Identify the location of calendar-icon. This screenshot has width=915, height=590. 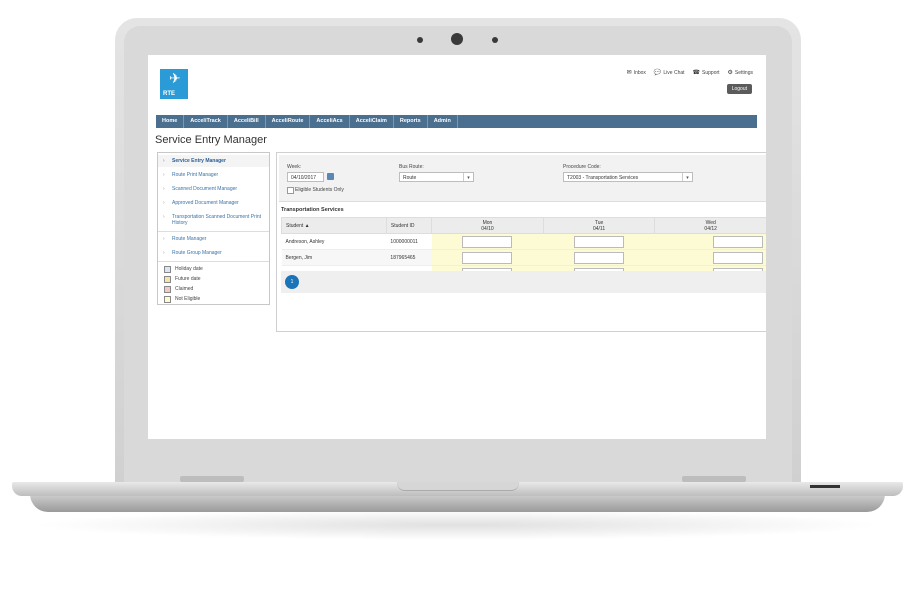
(330, 176).